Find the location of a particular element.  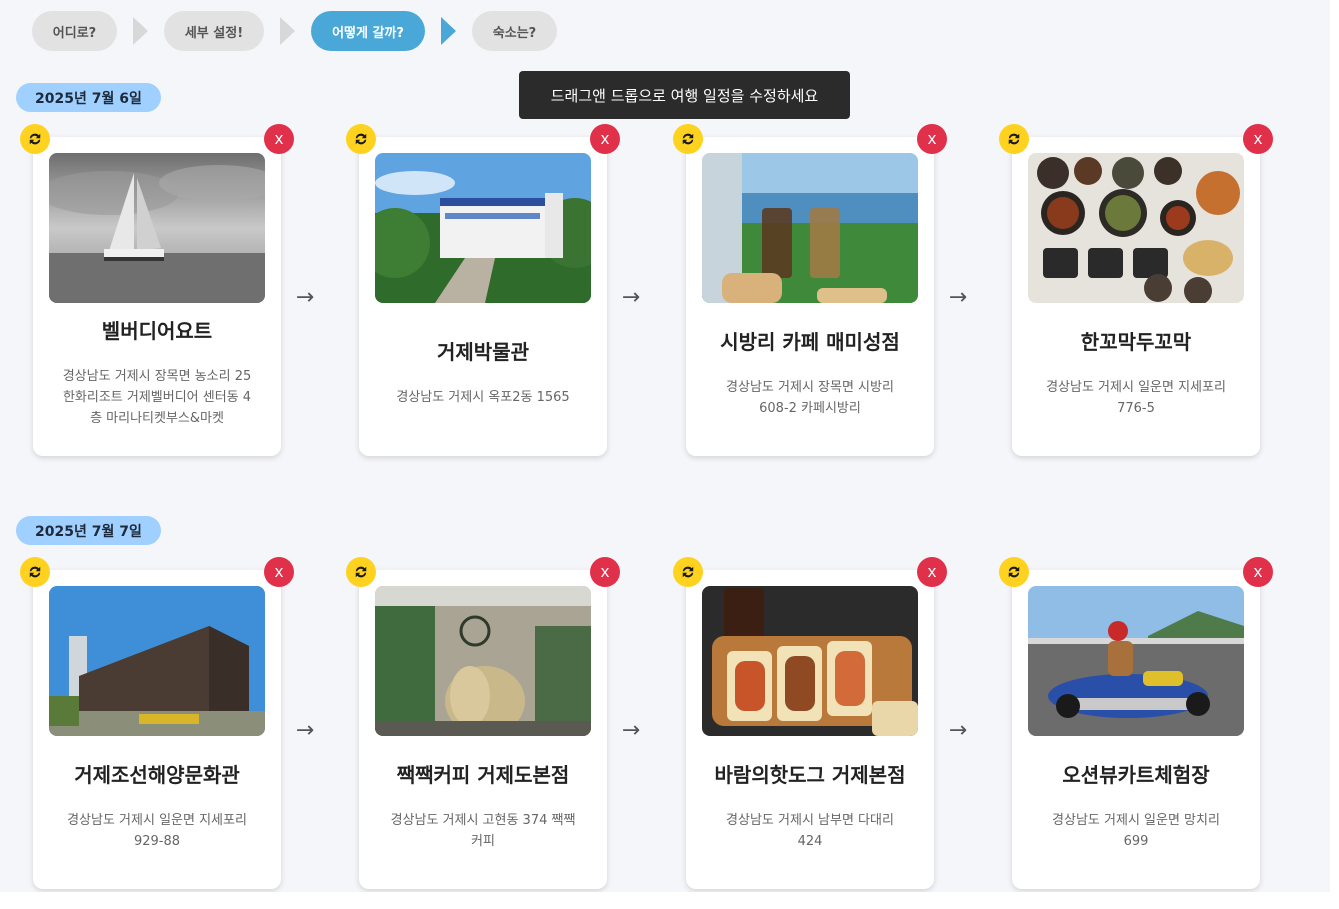

step-transport: 어떻게 갈까? is located at coordinates (368, 31).